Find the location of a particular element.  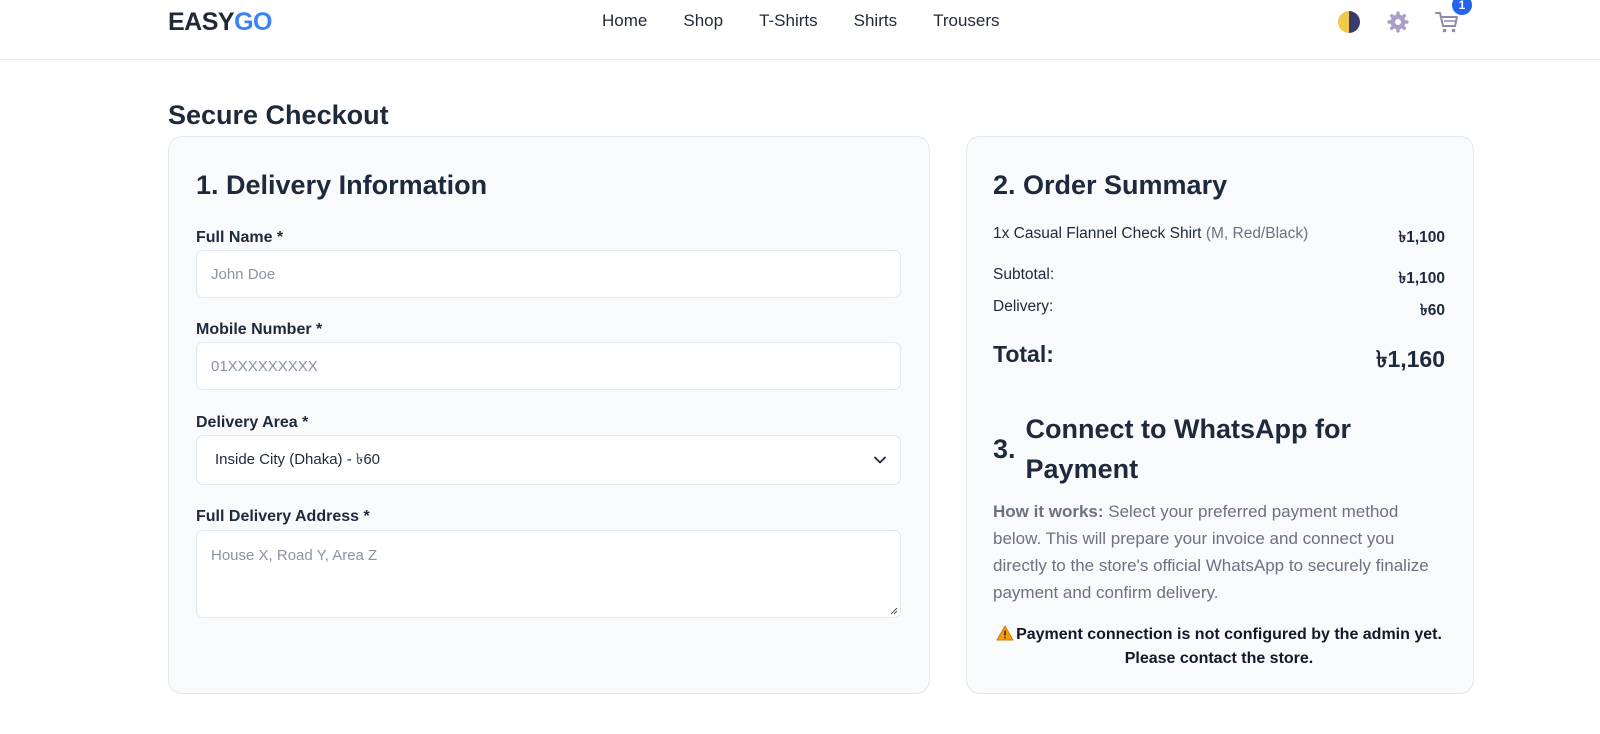

full-name-input: John Doe is located at coordinates (548, 274).